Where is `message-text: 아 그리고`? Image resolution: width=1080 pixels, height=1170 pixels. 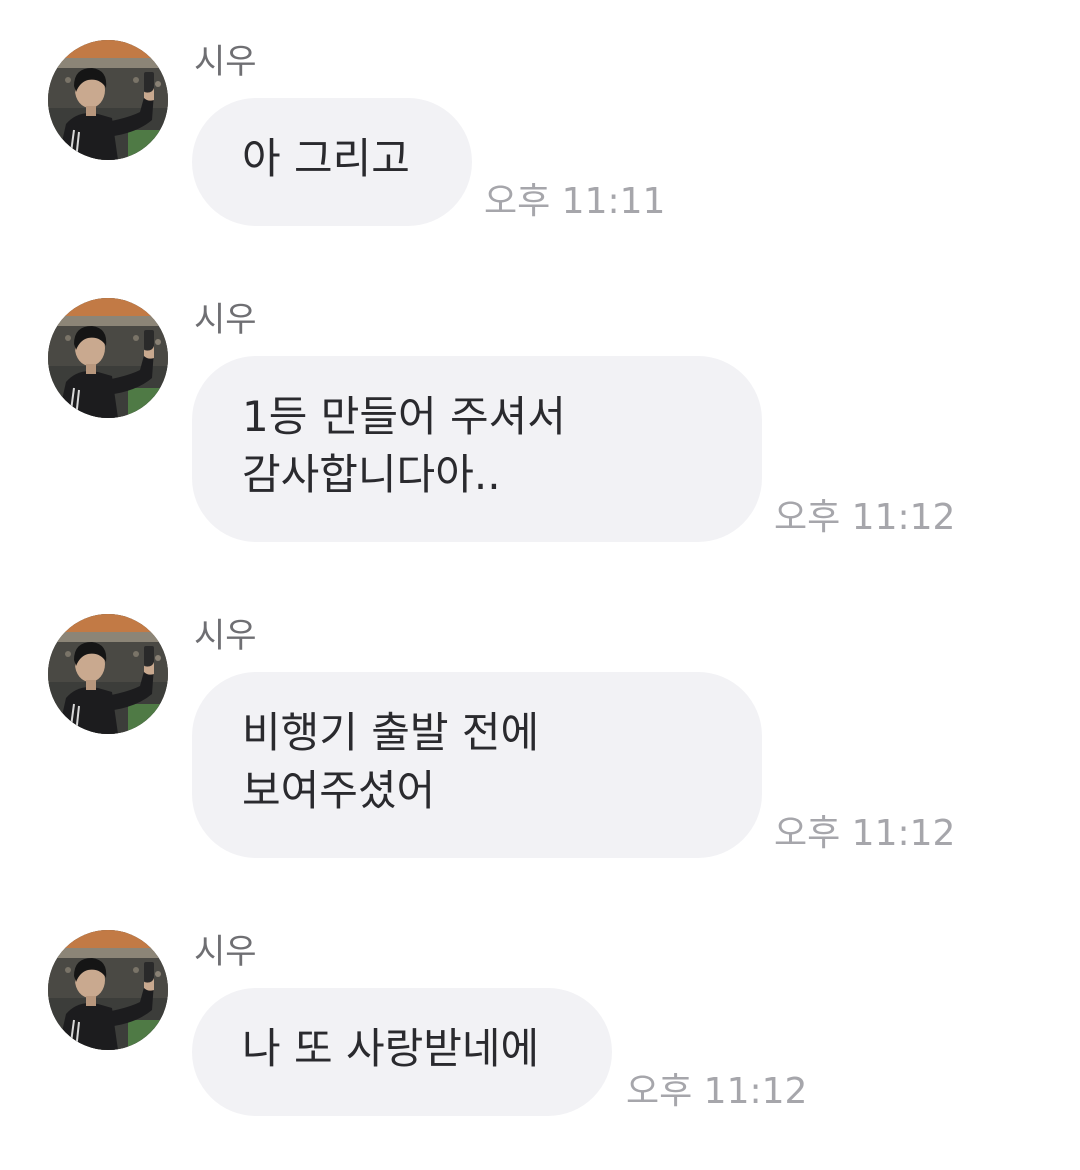
message-text: 아 그리고 is located at coordinates (326, 158).